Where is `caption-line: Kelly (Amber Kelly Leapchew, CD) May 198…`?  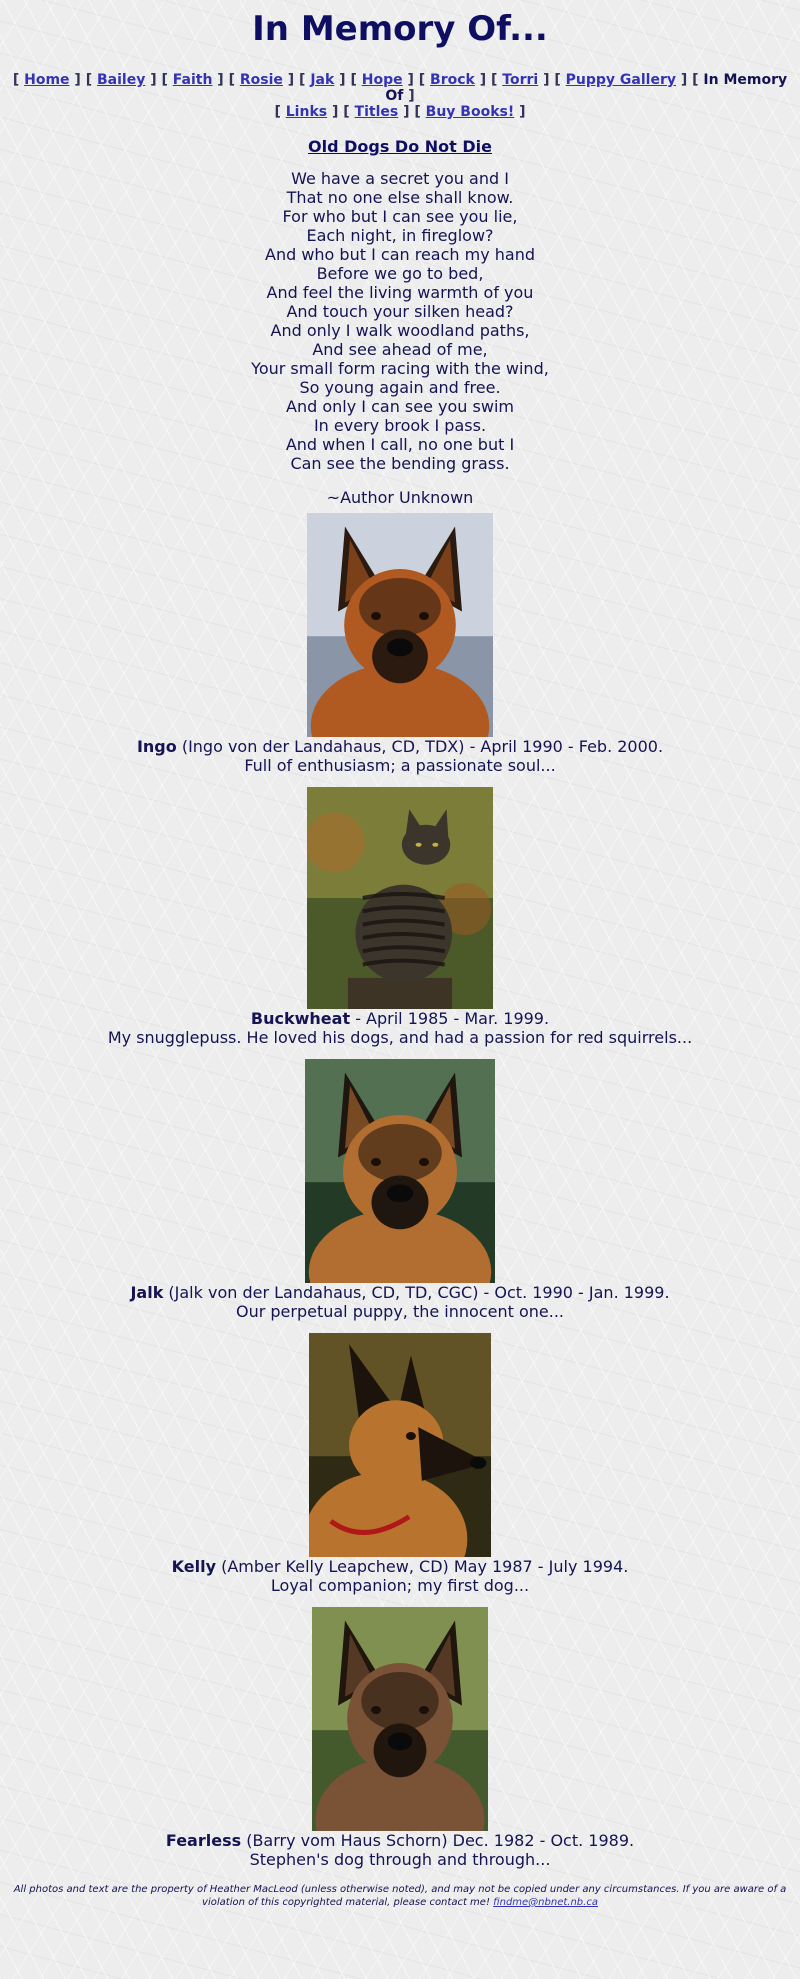 caption-line: Kelly (Amber Kelly Leapchew, CD) May 198… is located at coordinates (400, 1566).